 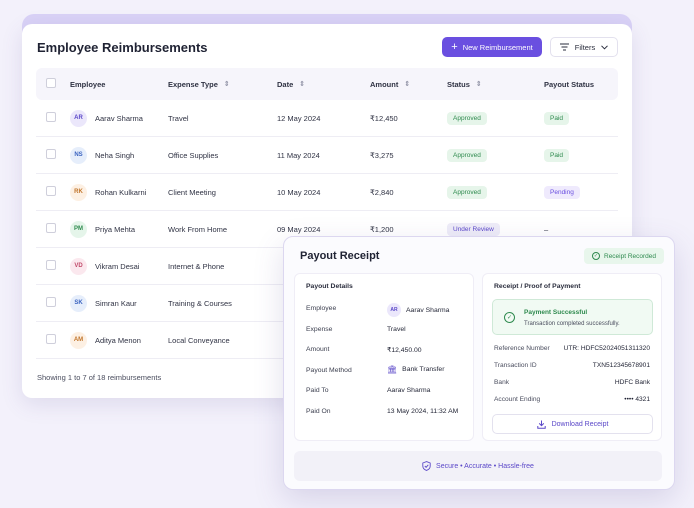 I want to click on detail-value: 13 May 2024, 11:32 AM, so click(x=422, y=411).